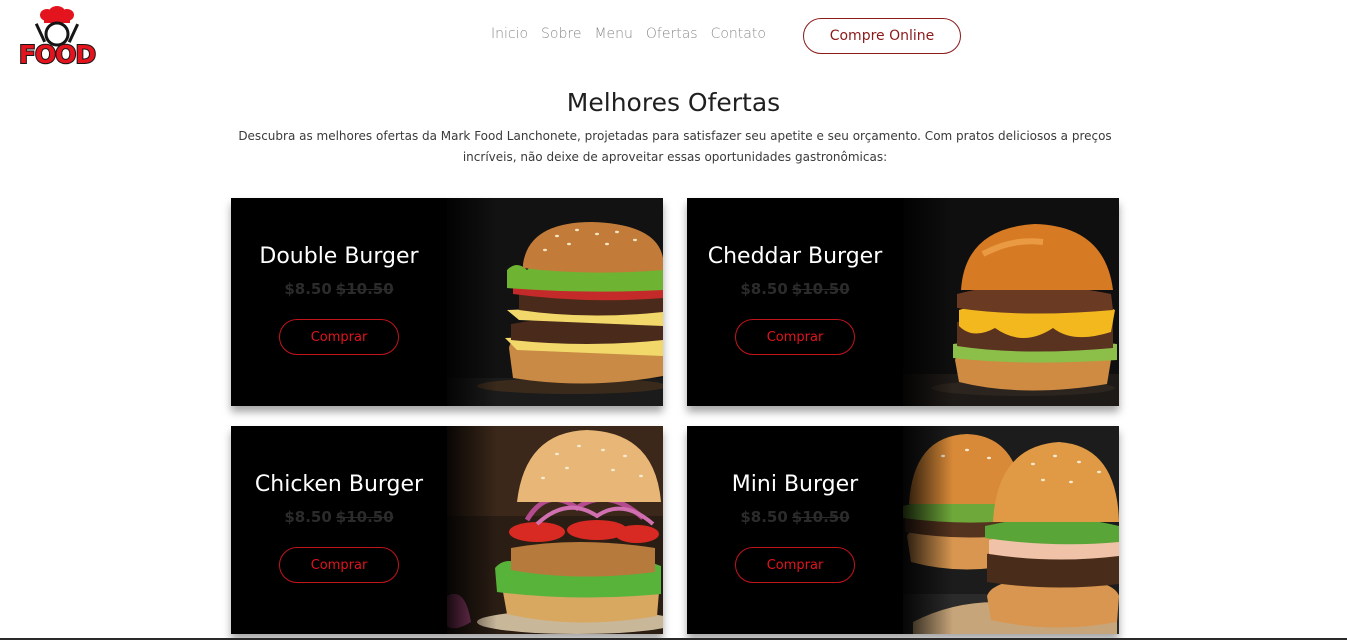  Describe the element at coordinates (339, 530) in the screenshot. I see `offer-info: Chicken Burger $8.50 $10.50 Comprar` at that location.